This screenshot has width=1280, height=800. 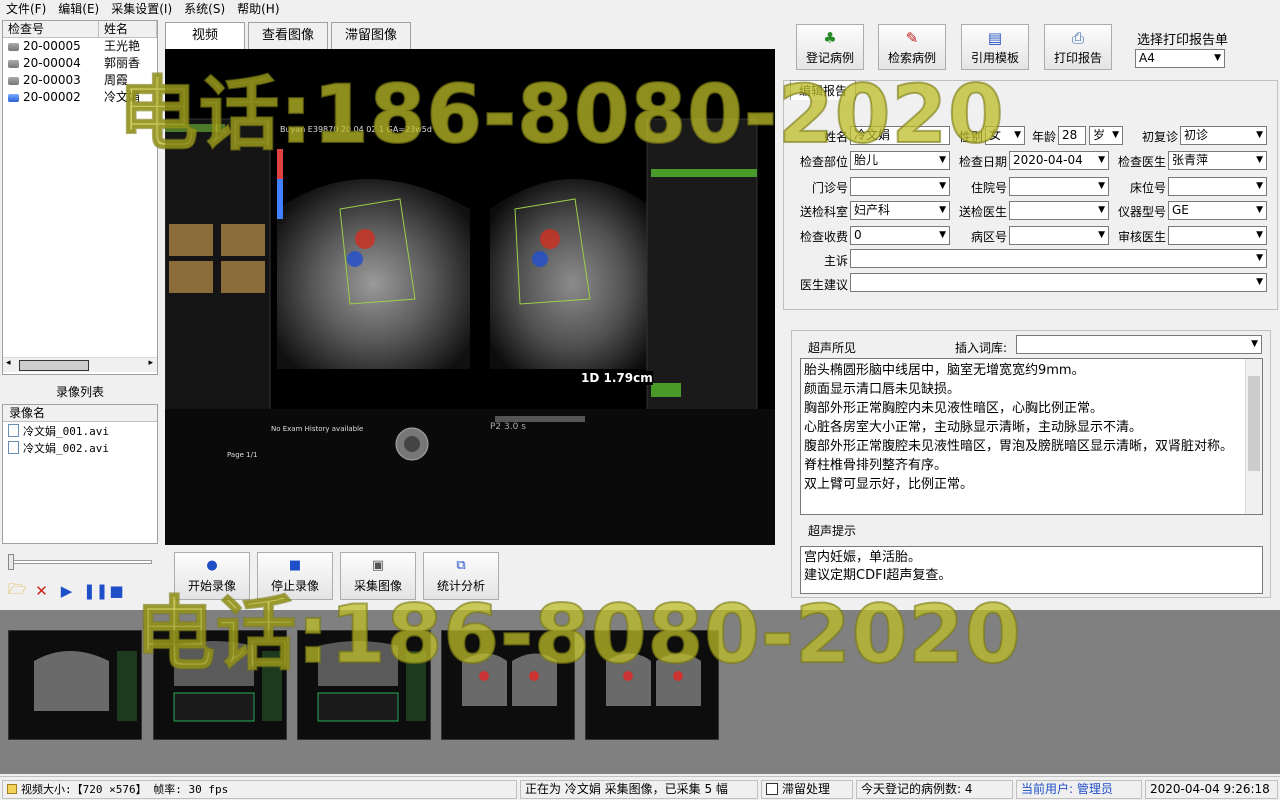 I want to click on play-icon: ▶, so click(x=66, y=591).